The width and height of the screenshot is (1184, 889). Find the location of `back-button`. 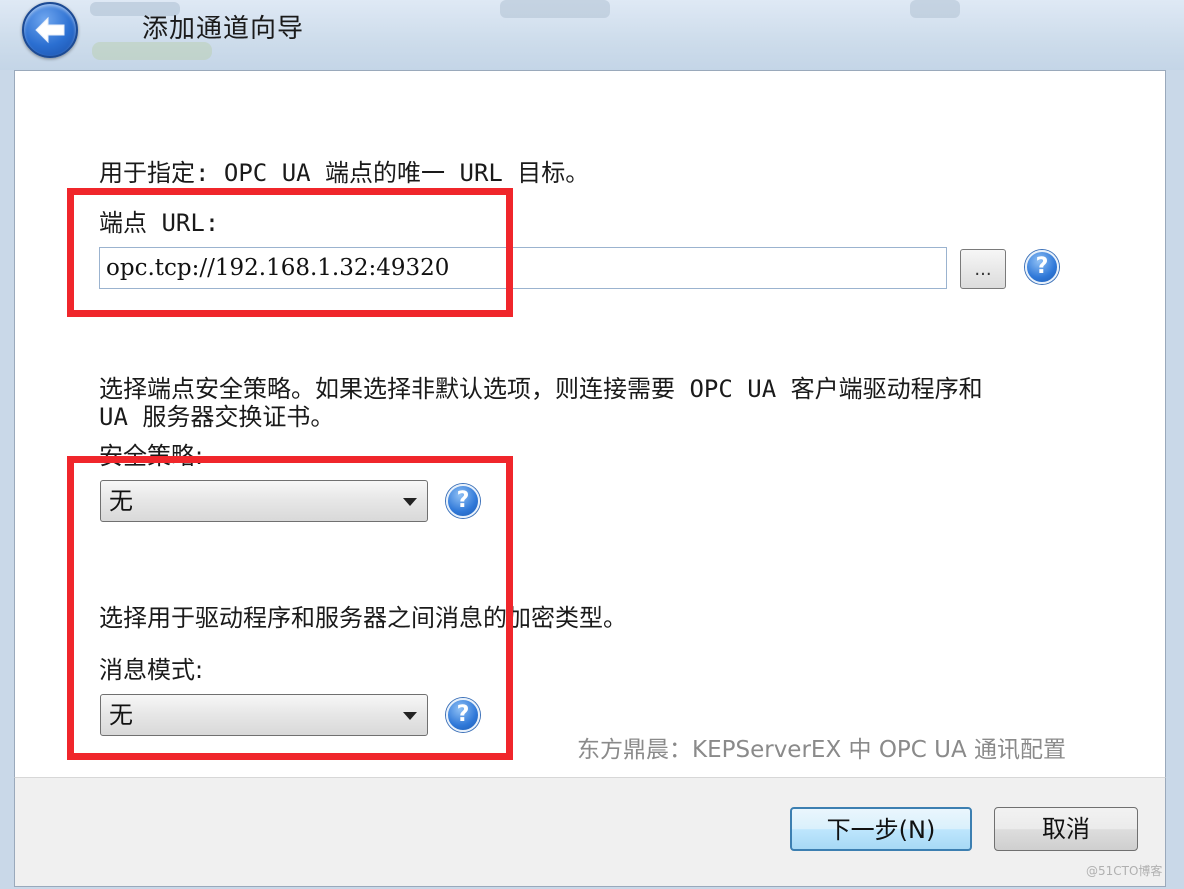

back-button is located at coordinates (50, 30).